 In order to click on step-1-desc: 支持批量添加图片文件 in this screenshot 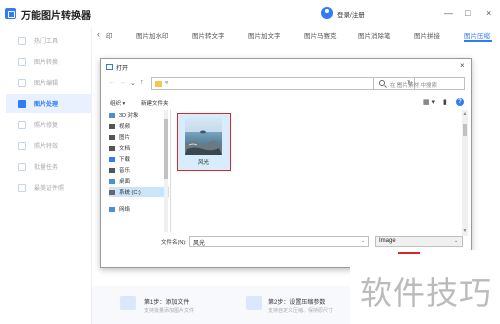, I will do `click(169, 311)`.